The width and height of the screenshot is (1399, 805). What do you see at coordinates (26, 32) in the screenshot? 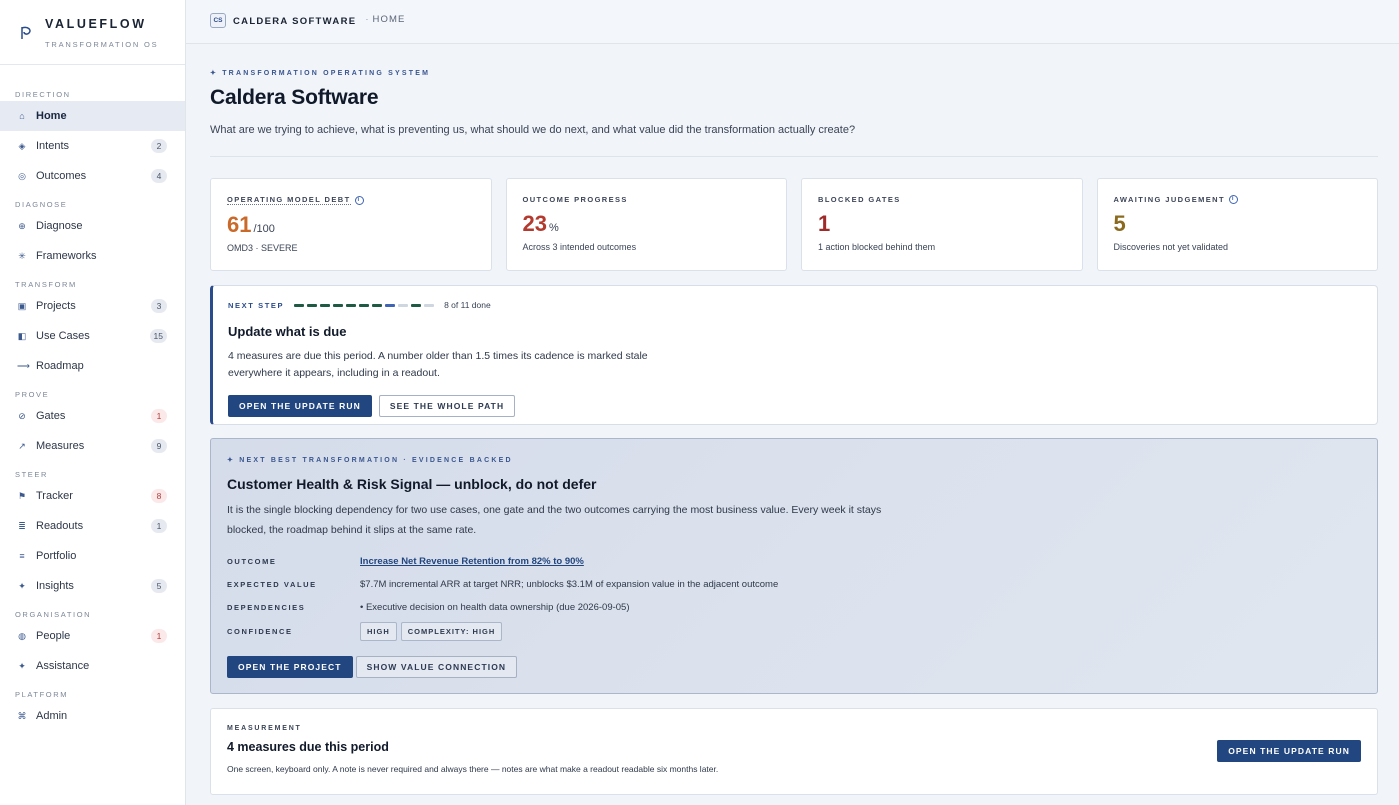
I see `valueflow-logo-icon` at bounding box center [26, 32].